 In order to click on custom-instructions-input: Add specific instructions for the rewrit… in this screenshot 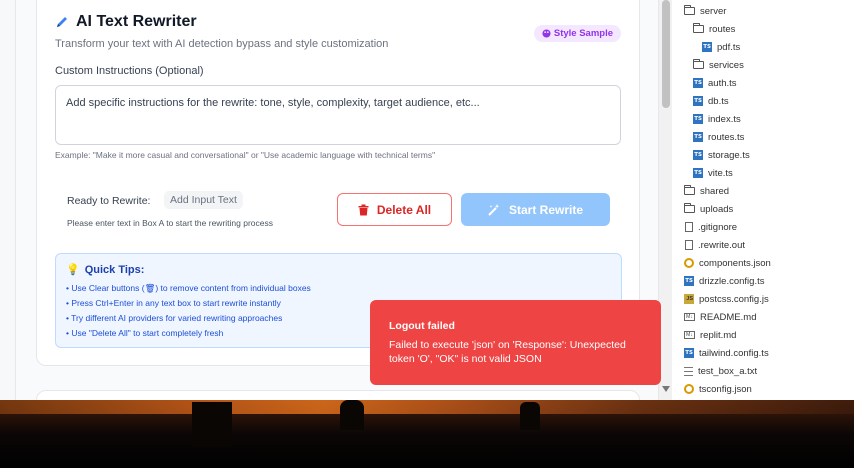, I will do `click(338, 115)`.